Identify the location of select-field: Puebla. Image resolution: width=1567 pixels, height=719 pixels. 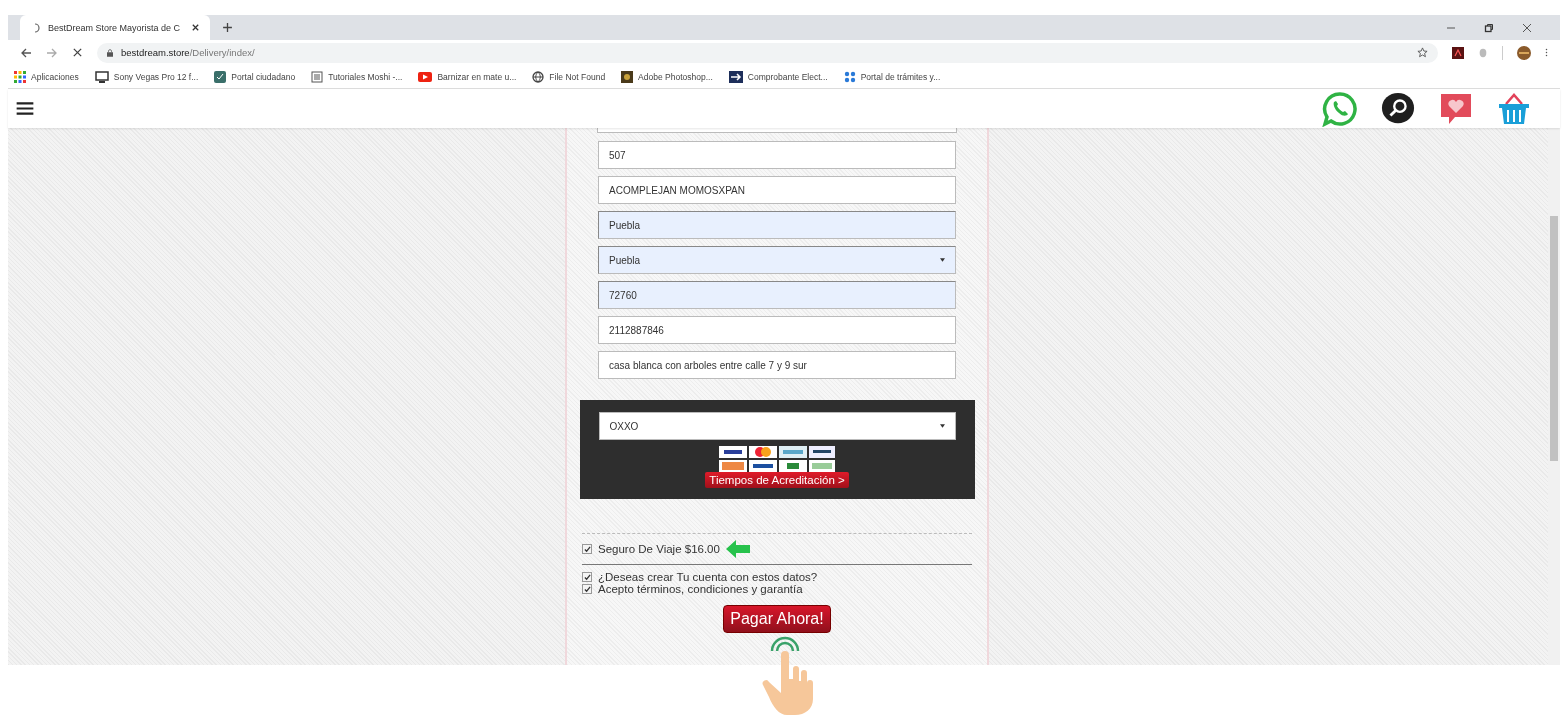
(777, 260).